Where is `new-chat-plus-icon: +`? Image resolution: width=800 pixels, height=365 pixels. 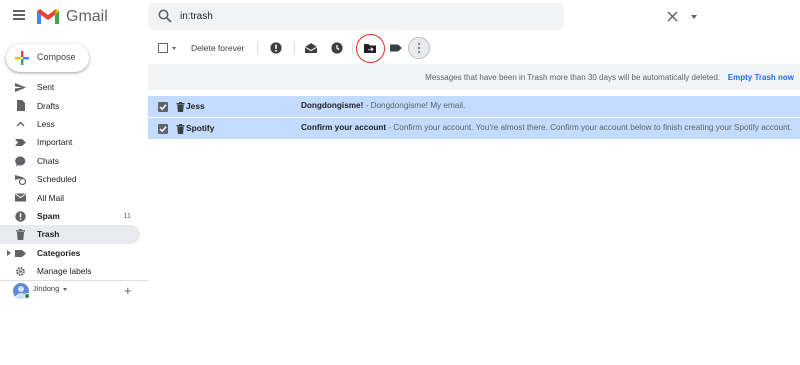 new-chat-plus-icon: + is located at coordinates (128, 290).